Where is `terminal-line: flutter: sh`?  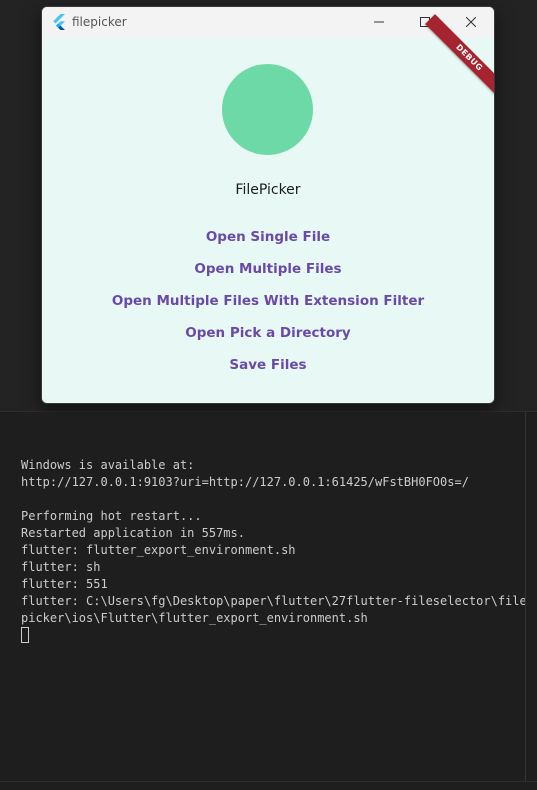 terminal-line: flutter: sh is located at coordinates (61, 567).